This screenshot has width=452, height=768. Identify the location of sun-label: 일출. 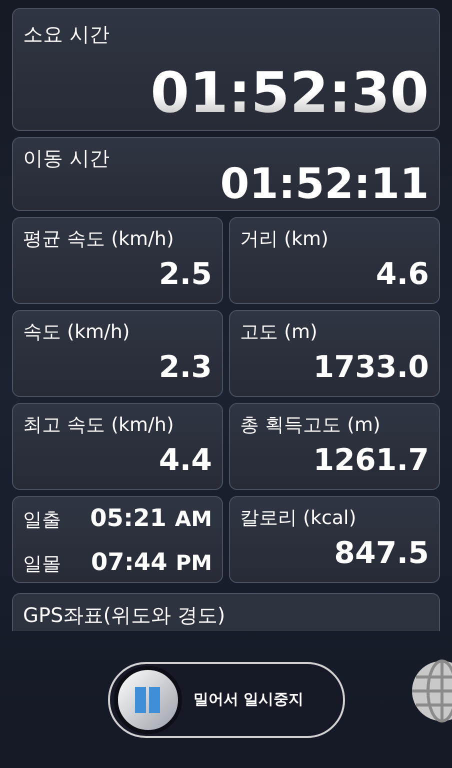
(42, 520).